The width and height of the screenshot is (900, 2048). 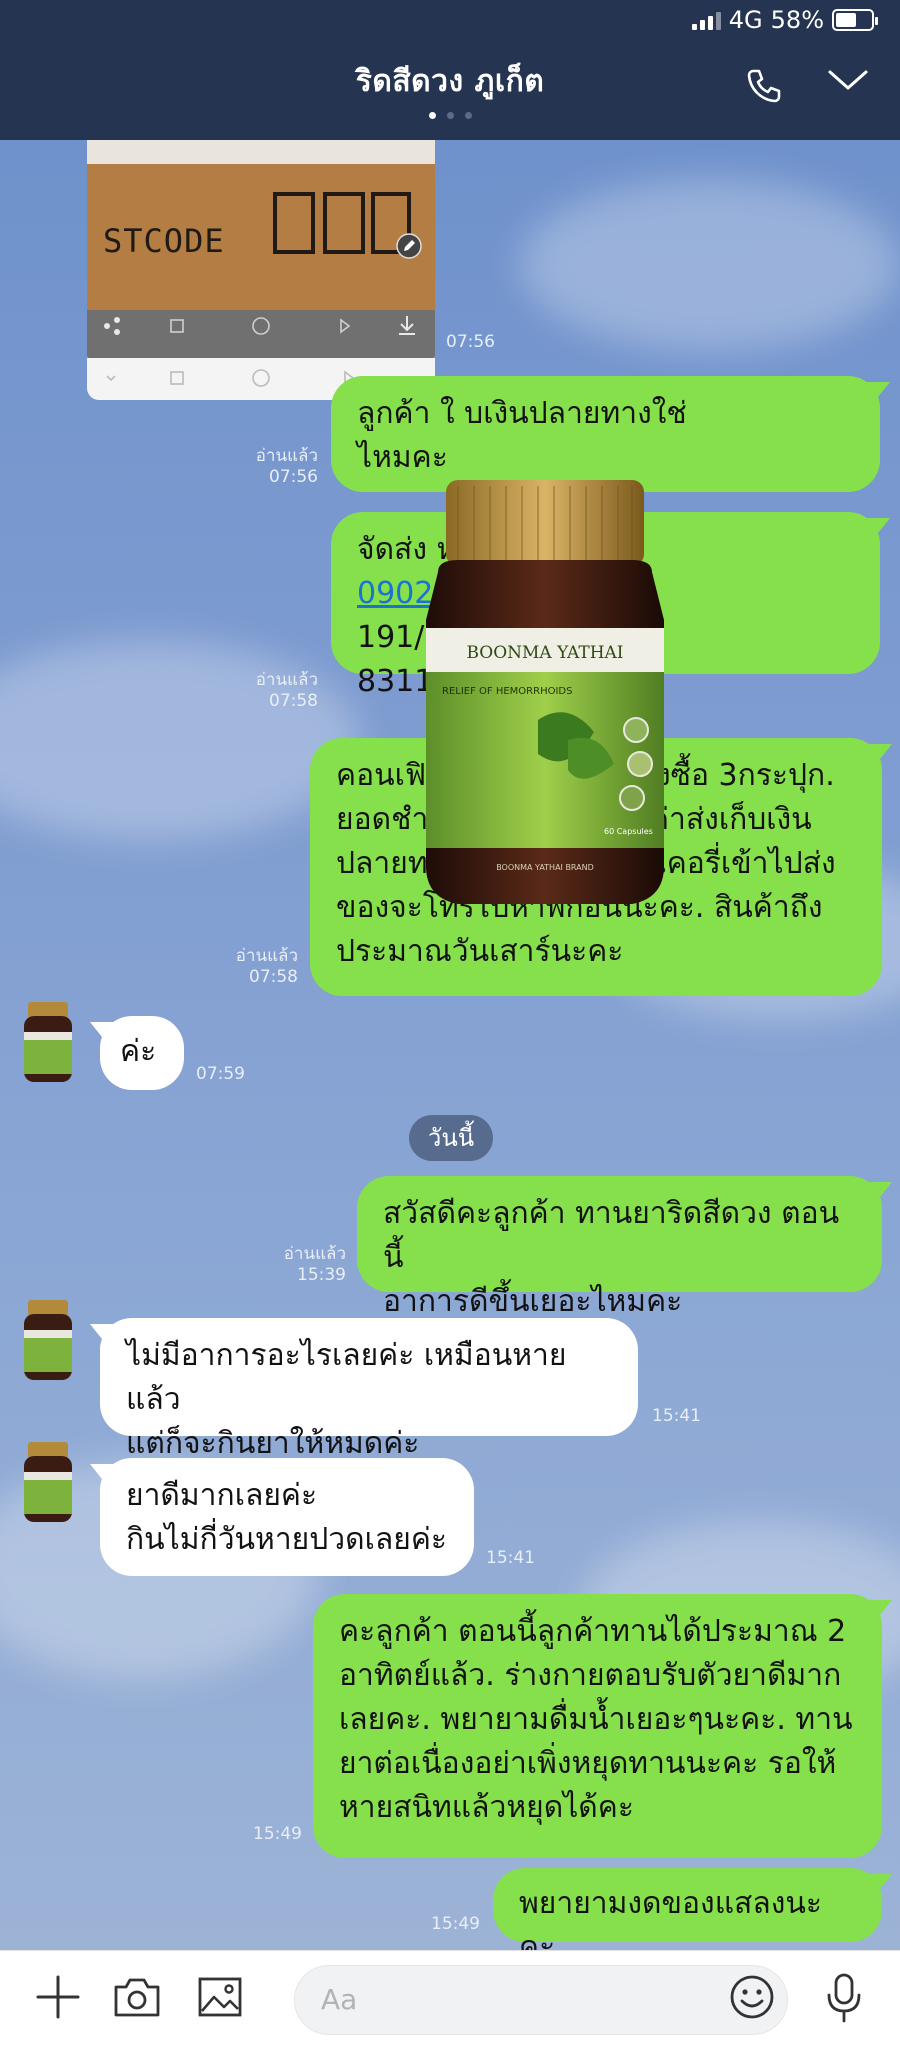 I want to click on message-time: 07:59, so click(x=220, y=1074).